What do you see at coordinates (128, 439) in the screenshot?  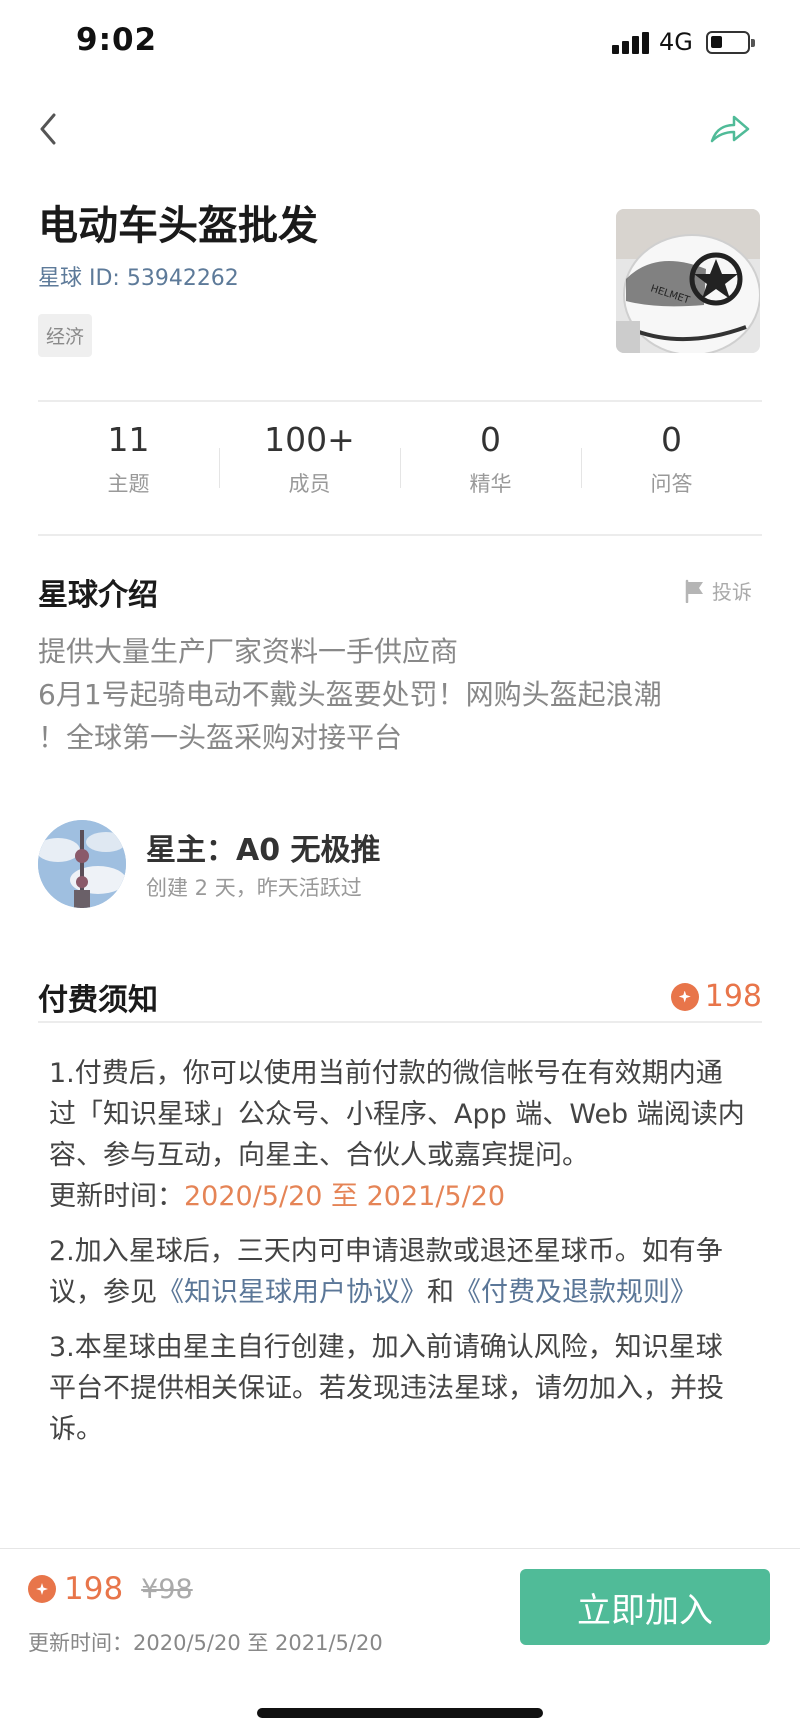 I see `stat-value: 11` at bounding box center [128, 439].